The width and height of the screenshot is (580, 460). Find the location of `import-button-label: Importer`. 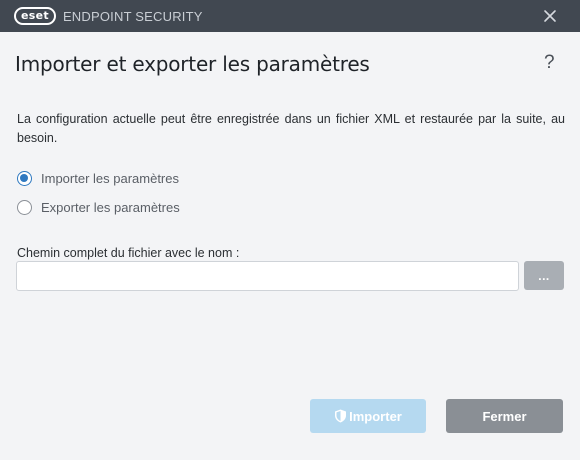

import-button-label: Importer is located at coordinates (375, 416).